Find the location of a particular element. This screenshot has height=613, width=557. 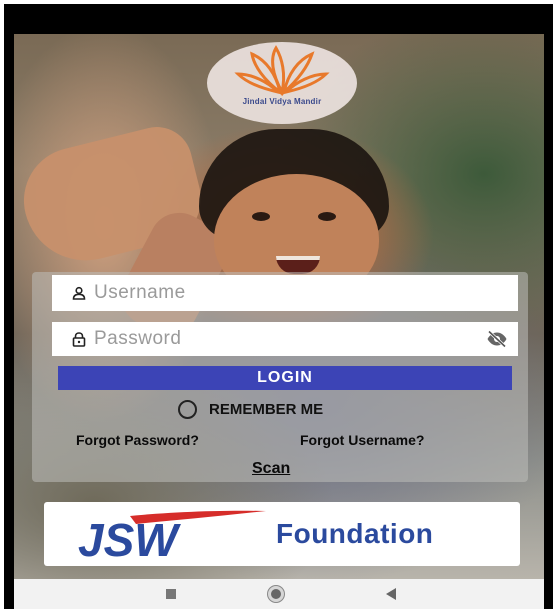

school-logo: Jindal Vidya Mandir is located at coordinates (282, 83).